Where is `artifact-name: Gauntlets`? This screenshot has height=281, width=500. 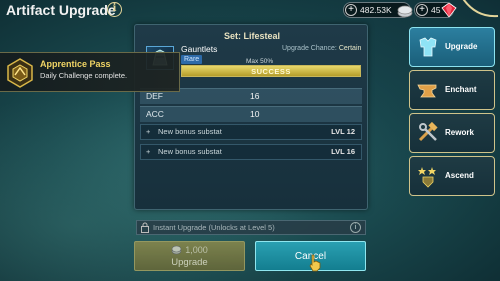 artifact-name: Gauntlets is located at coordinates (199, 49).